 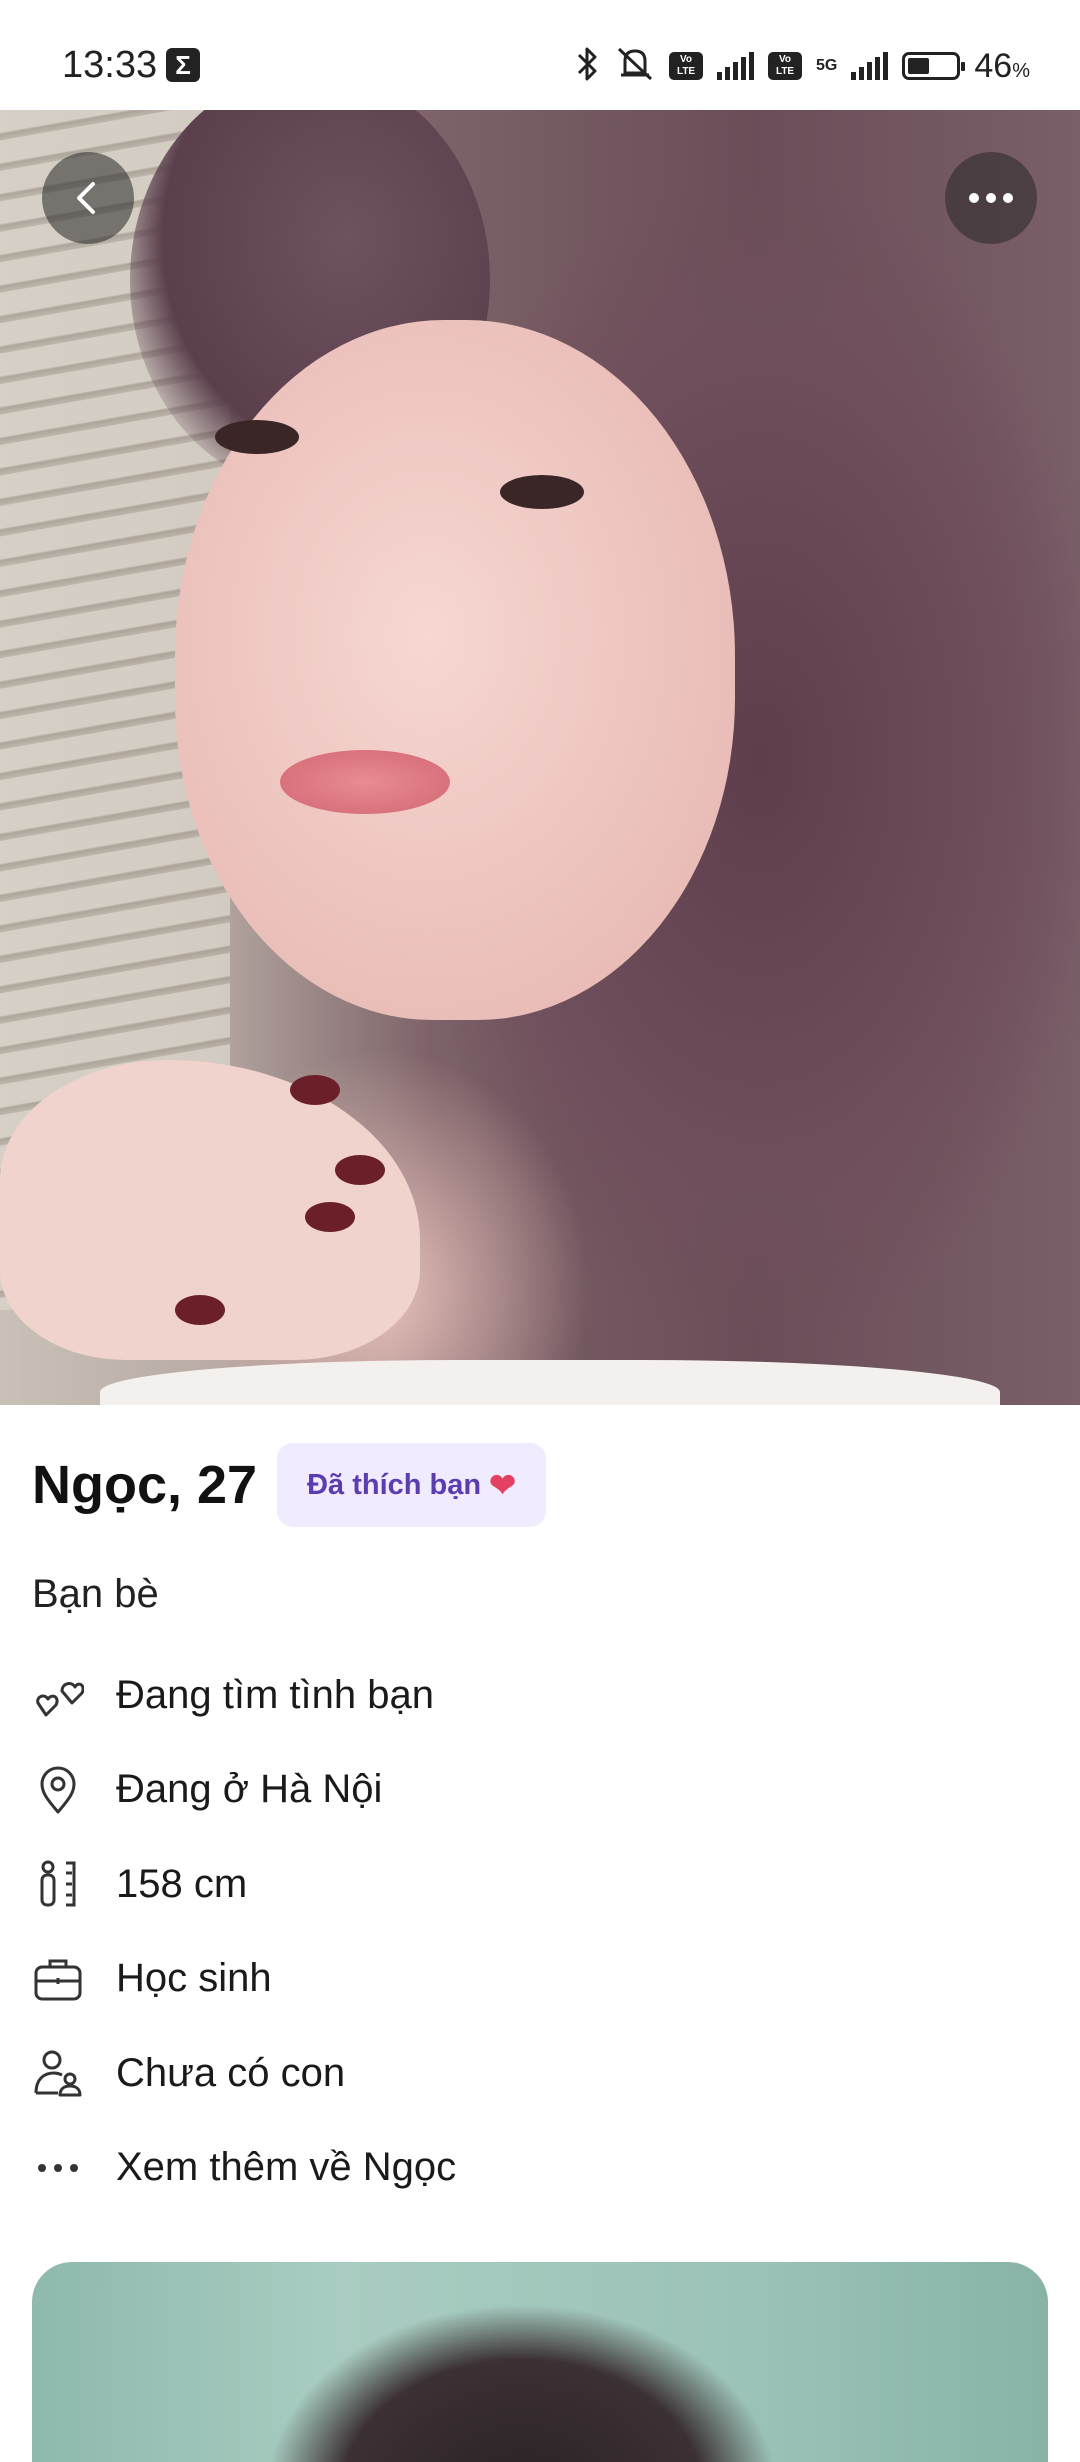 I want to click on briefcase-icon, so click(x=58, y=1979).